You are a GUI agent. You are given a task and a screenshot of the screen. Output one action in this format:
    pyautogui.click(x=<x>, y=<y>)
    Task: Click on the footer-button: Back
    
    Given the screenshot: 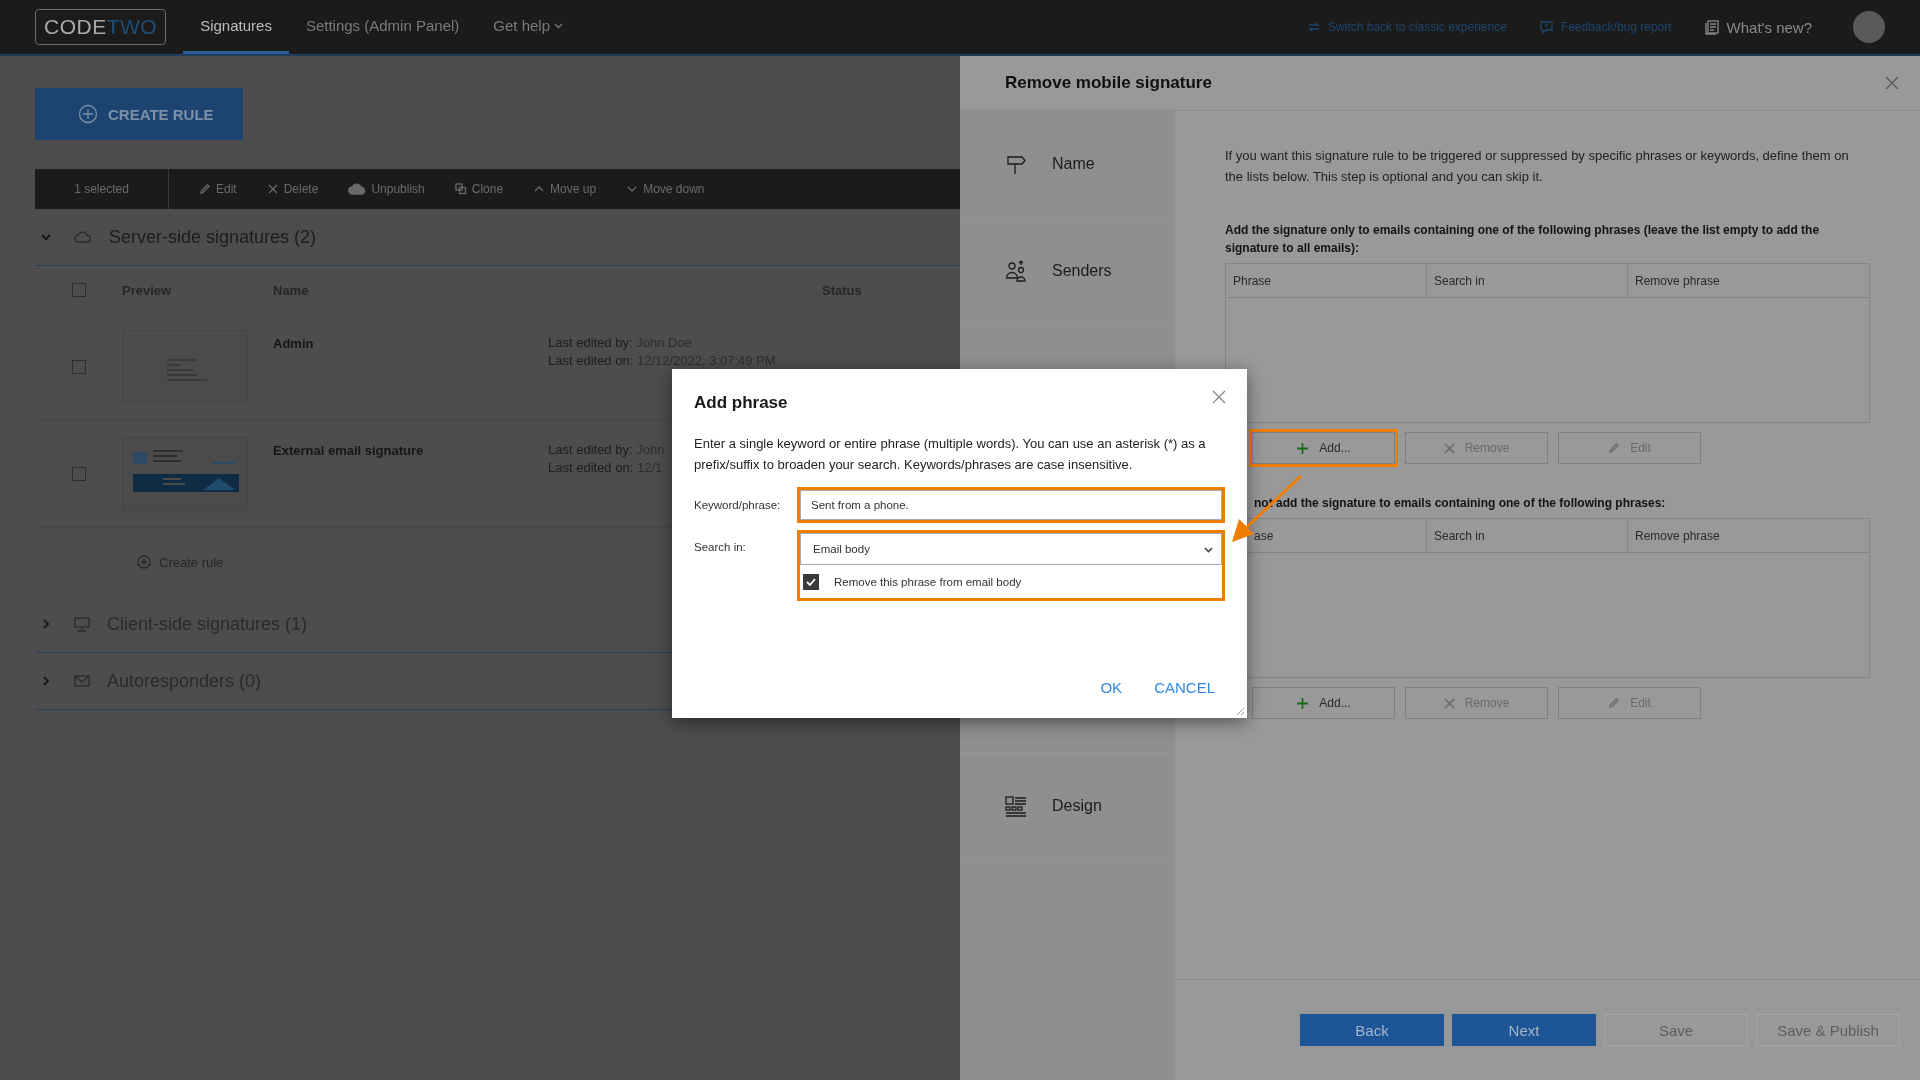 What is the action you would take?
    pyautogui.click(x=1372, y=1030)
    